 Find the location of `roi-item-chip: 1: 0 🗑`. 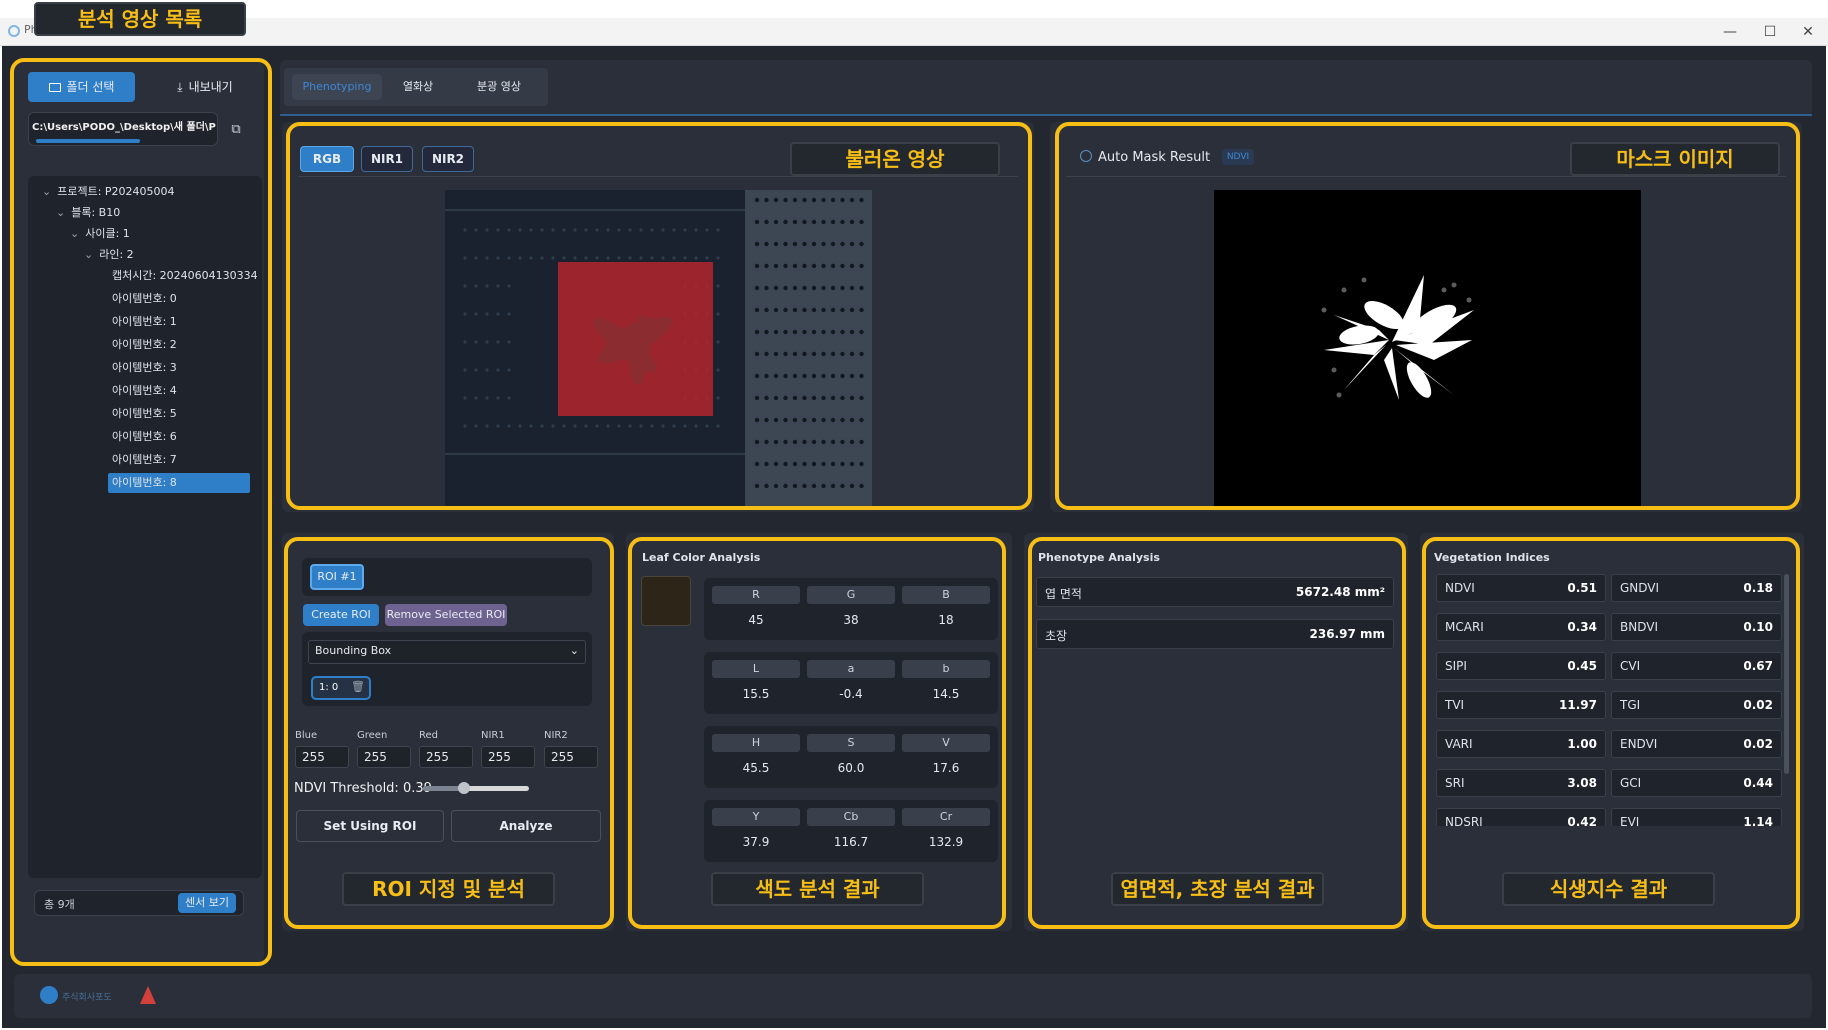

roi-item-chip: 1: 0 🗑 is located at coordinates (341, 688).